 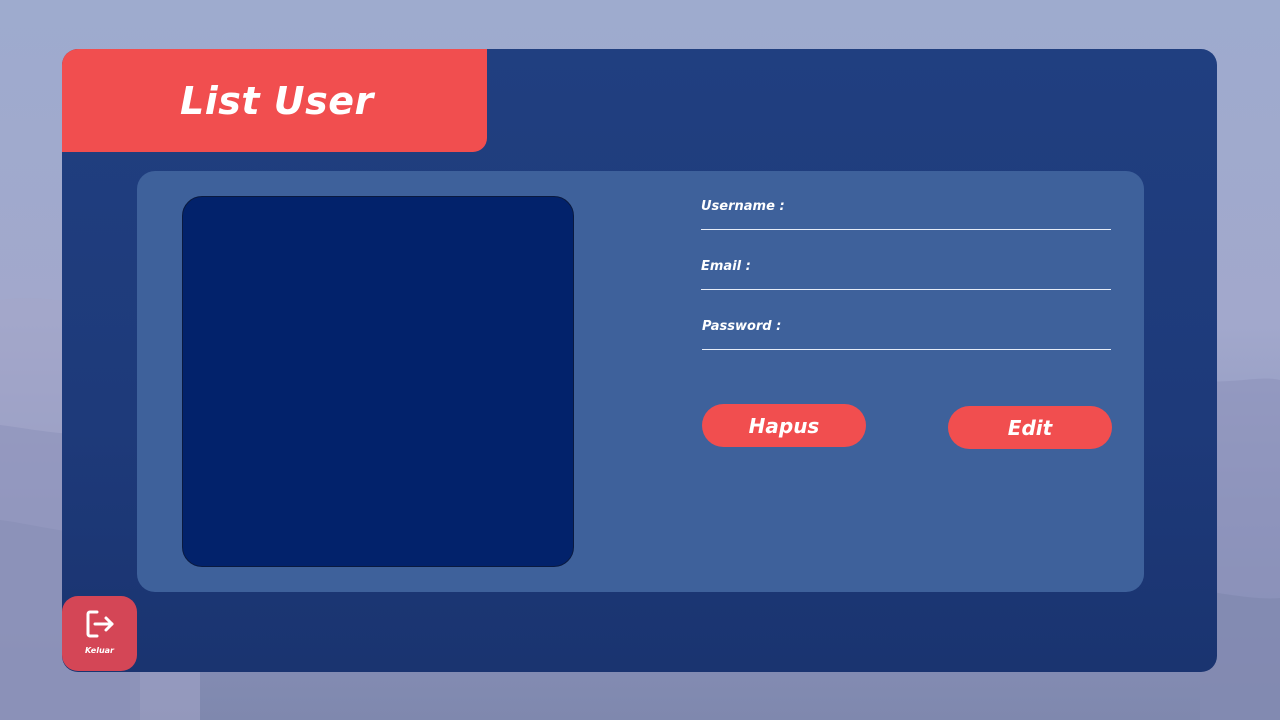 I want to click on logout-button: Keluar, so click(x=99, y=633).